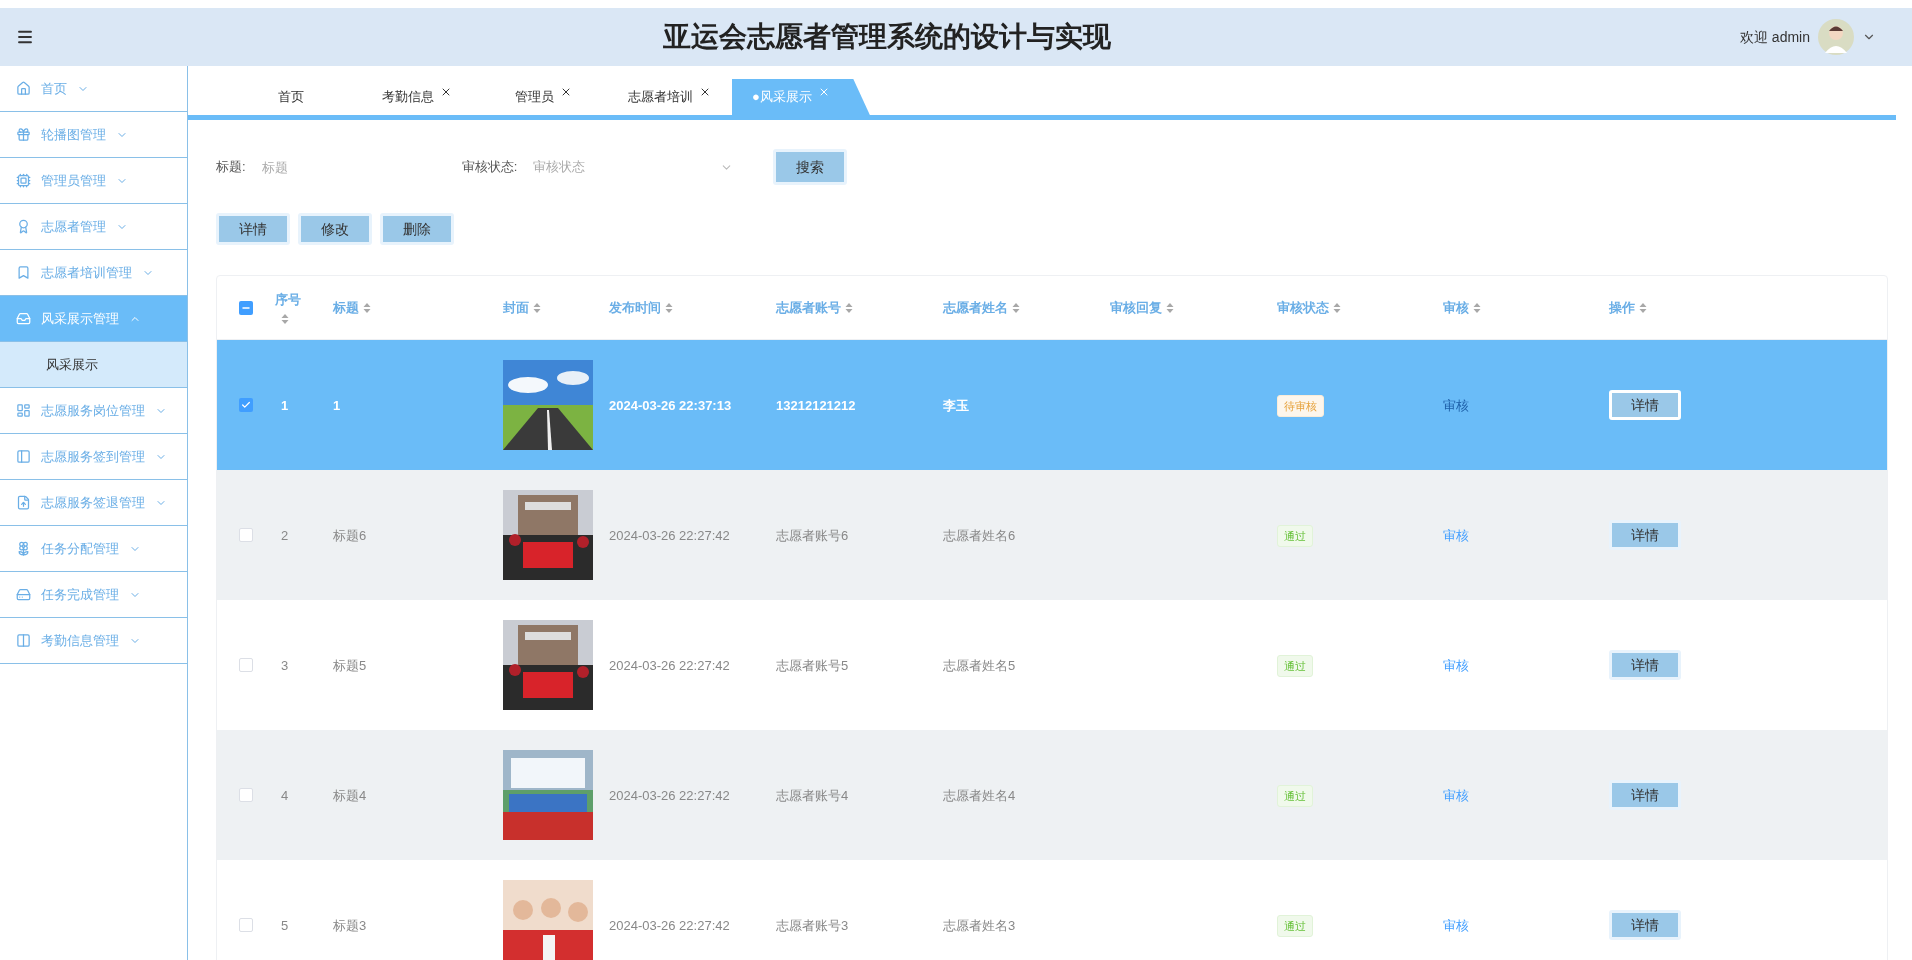  What do you see at coordinates (1136, 307) in the screenshot?
I see `column-header: 审核回复` at bounding box center [1136, 307].